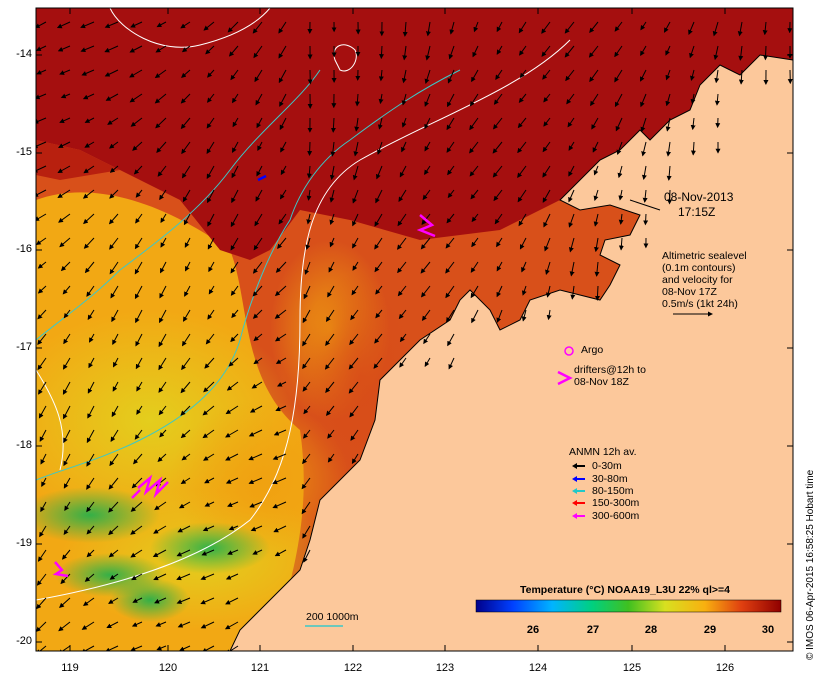 The image size is (820, 685). What do you see at coordinates (607, 466) in the screenshot?
I see `anmn-legend-item: 0-30m` at bounding box center [607, 466].